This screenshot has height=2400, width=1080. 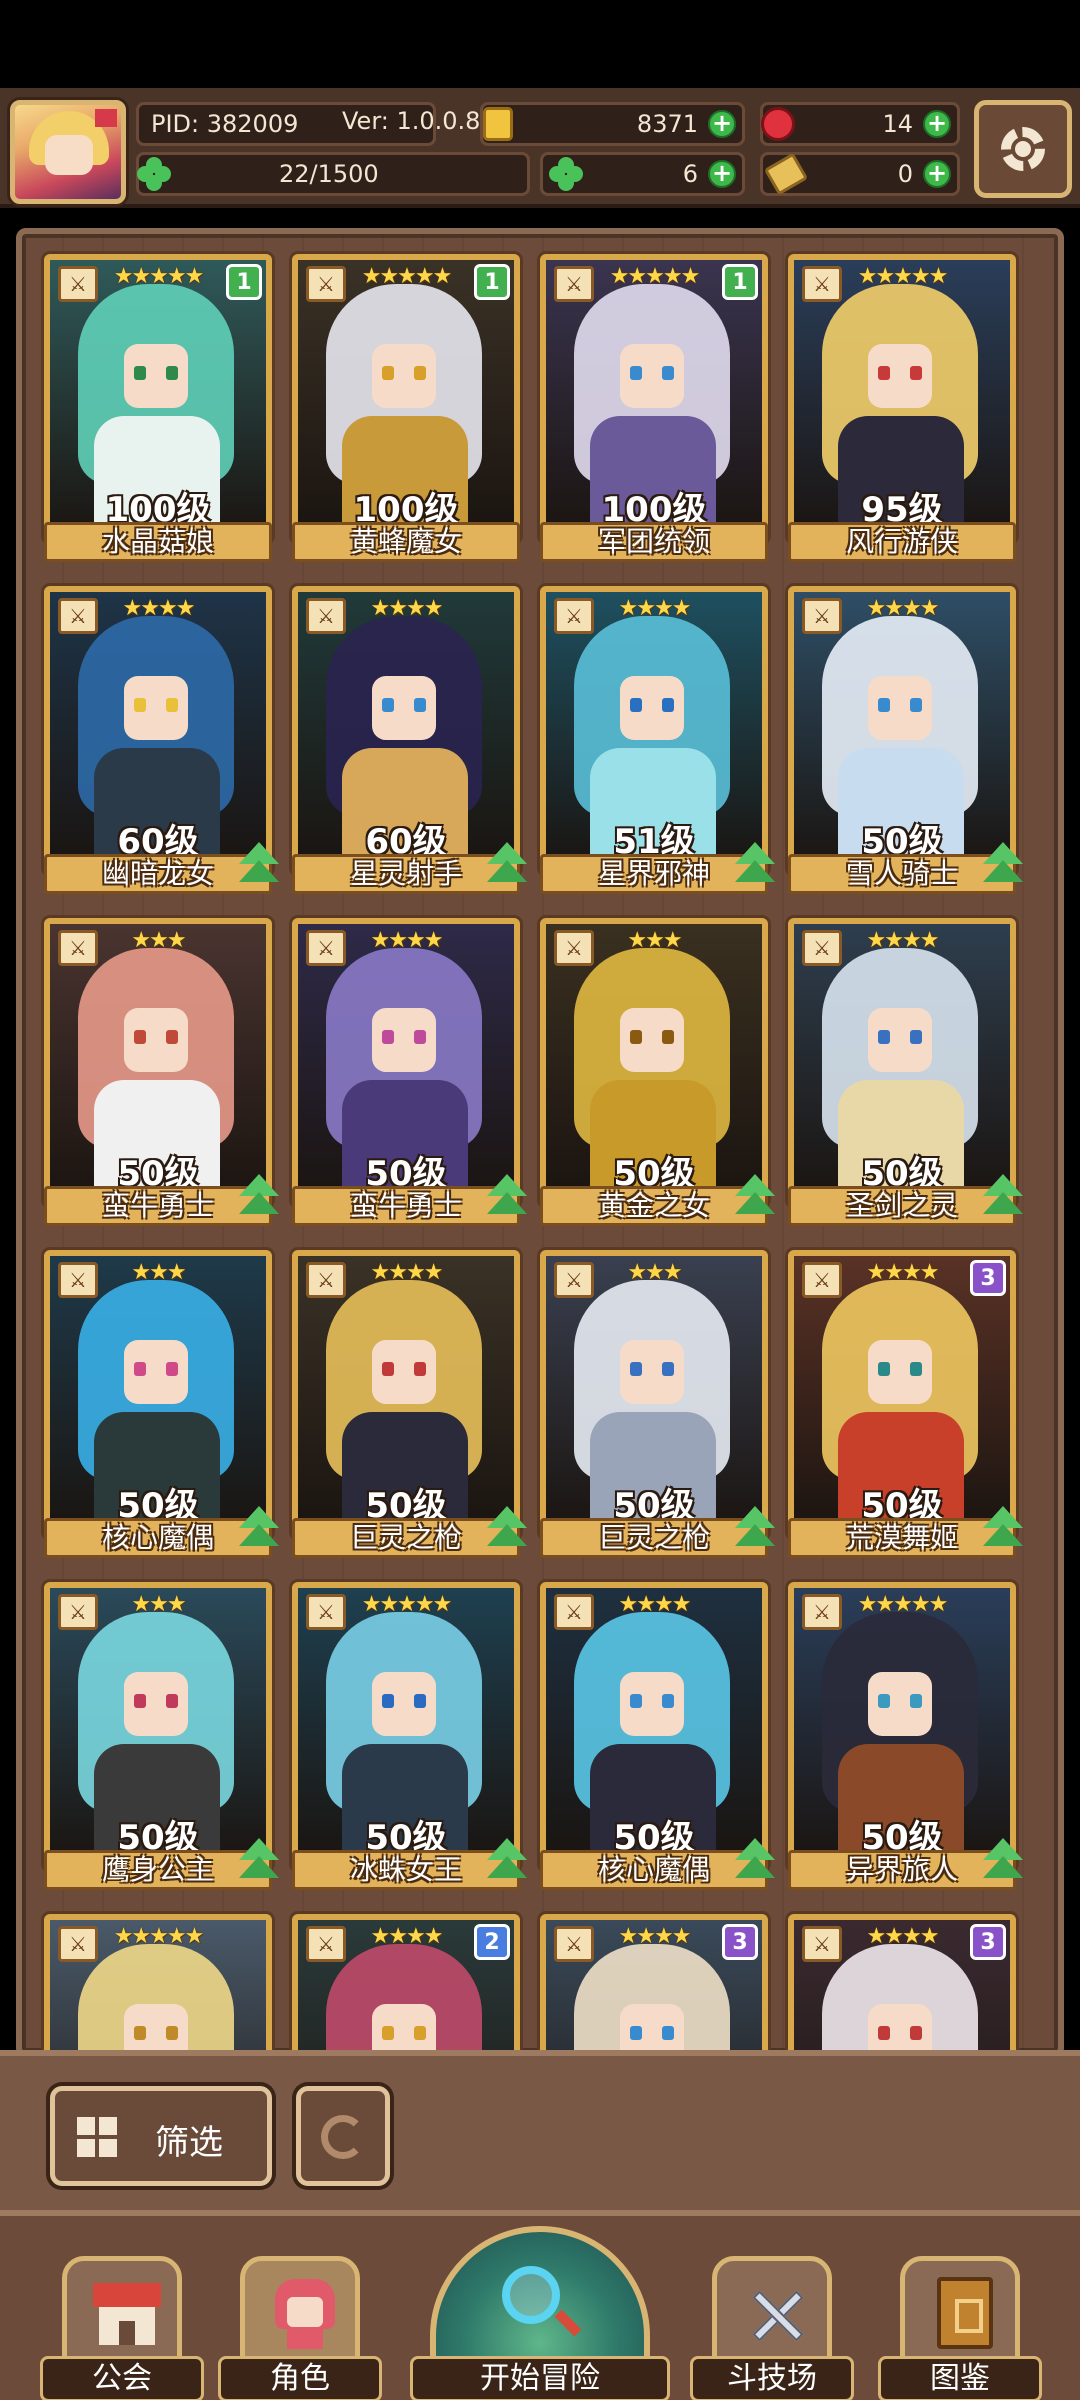 I want to click on nav-guild: 公会, so click(x=122, y=2328).